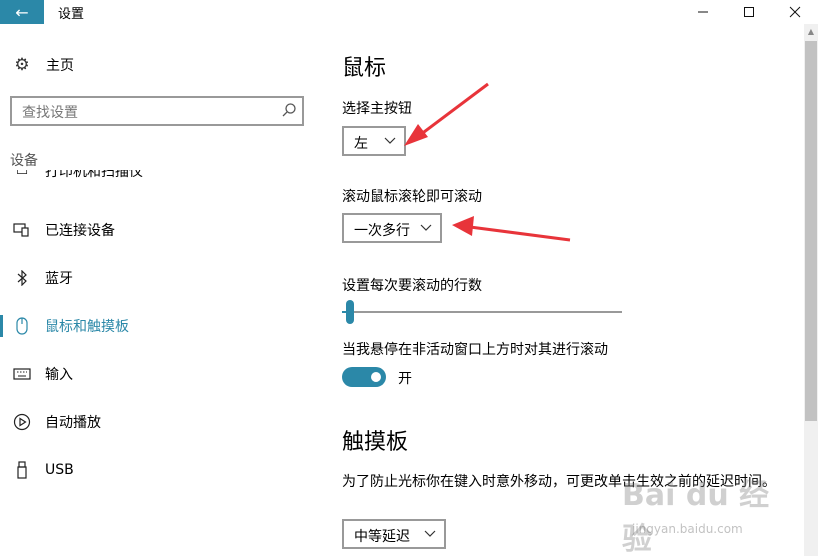 This screenshot has height=558, width=818. What do you see at coordinates (446, 114) in the screenshot?
I see `annotation-arrow-primary-button` at bounding box center [446, 114].